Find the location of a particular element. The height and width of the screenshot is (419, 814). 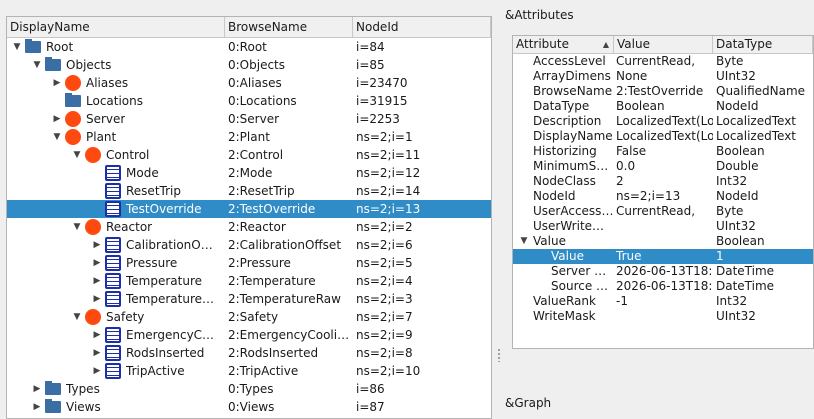

attribute-name-cell: ▼ Value is located at coordinates (563, 241).